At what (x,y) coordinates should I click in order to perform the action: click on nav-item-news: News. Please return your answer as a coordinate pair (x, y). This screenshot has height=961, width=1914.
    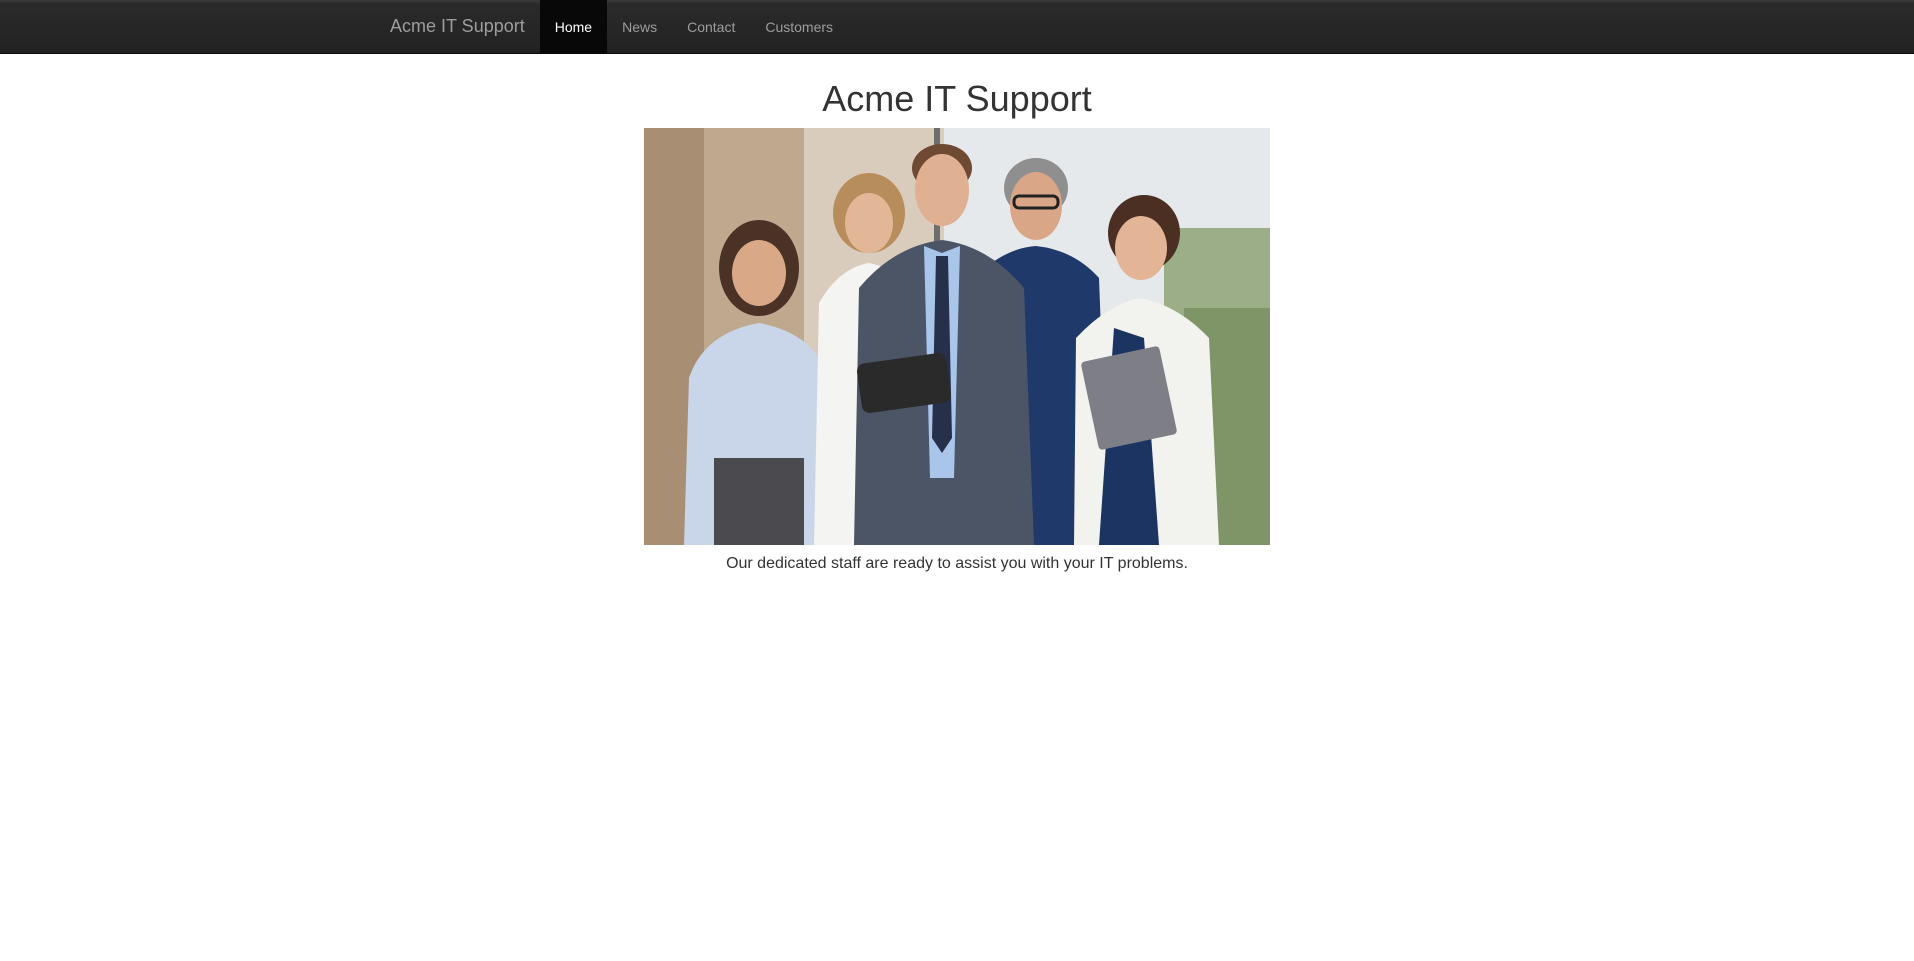
    Looking at the image, I should click on (639, 26).